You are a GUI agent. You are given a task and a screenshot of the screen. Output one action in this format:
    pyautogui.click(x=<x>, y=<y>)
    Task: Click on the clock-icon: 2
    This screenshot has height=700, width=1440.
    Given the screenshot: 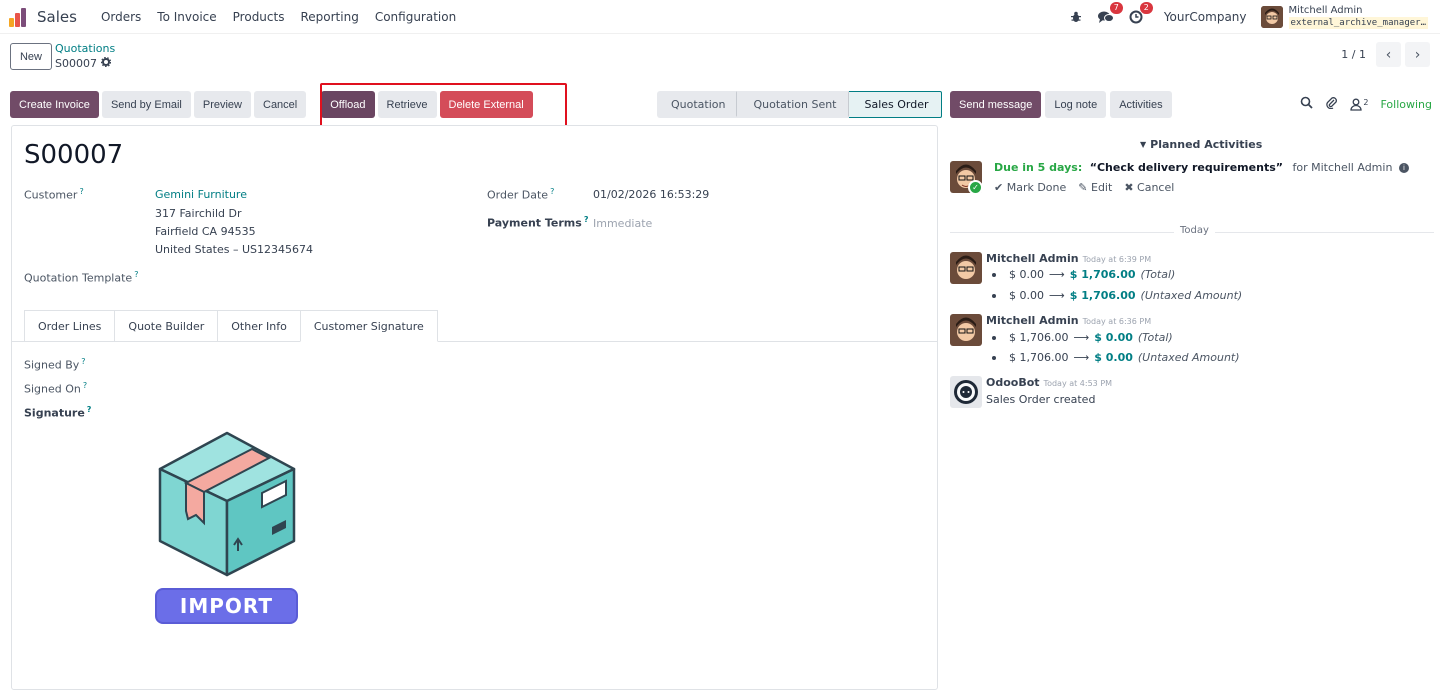 What is the action you would take?
    pyautogui.click(x=1140, y=13)
    